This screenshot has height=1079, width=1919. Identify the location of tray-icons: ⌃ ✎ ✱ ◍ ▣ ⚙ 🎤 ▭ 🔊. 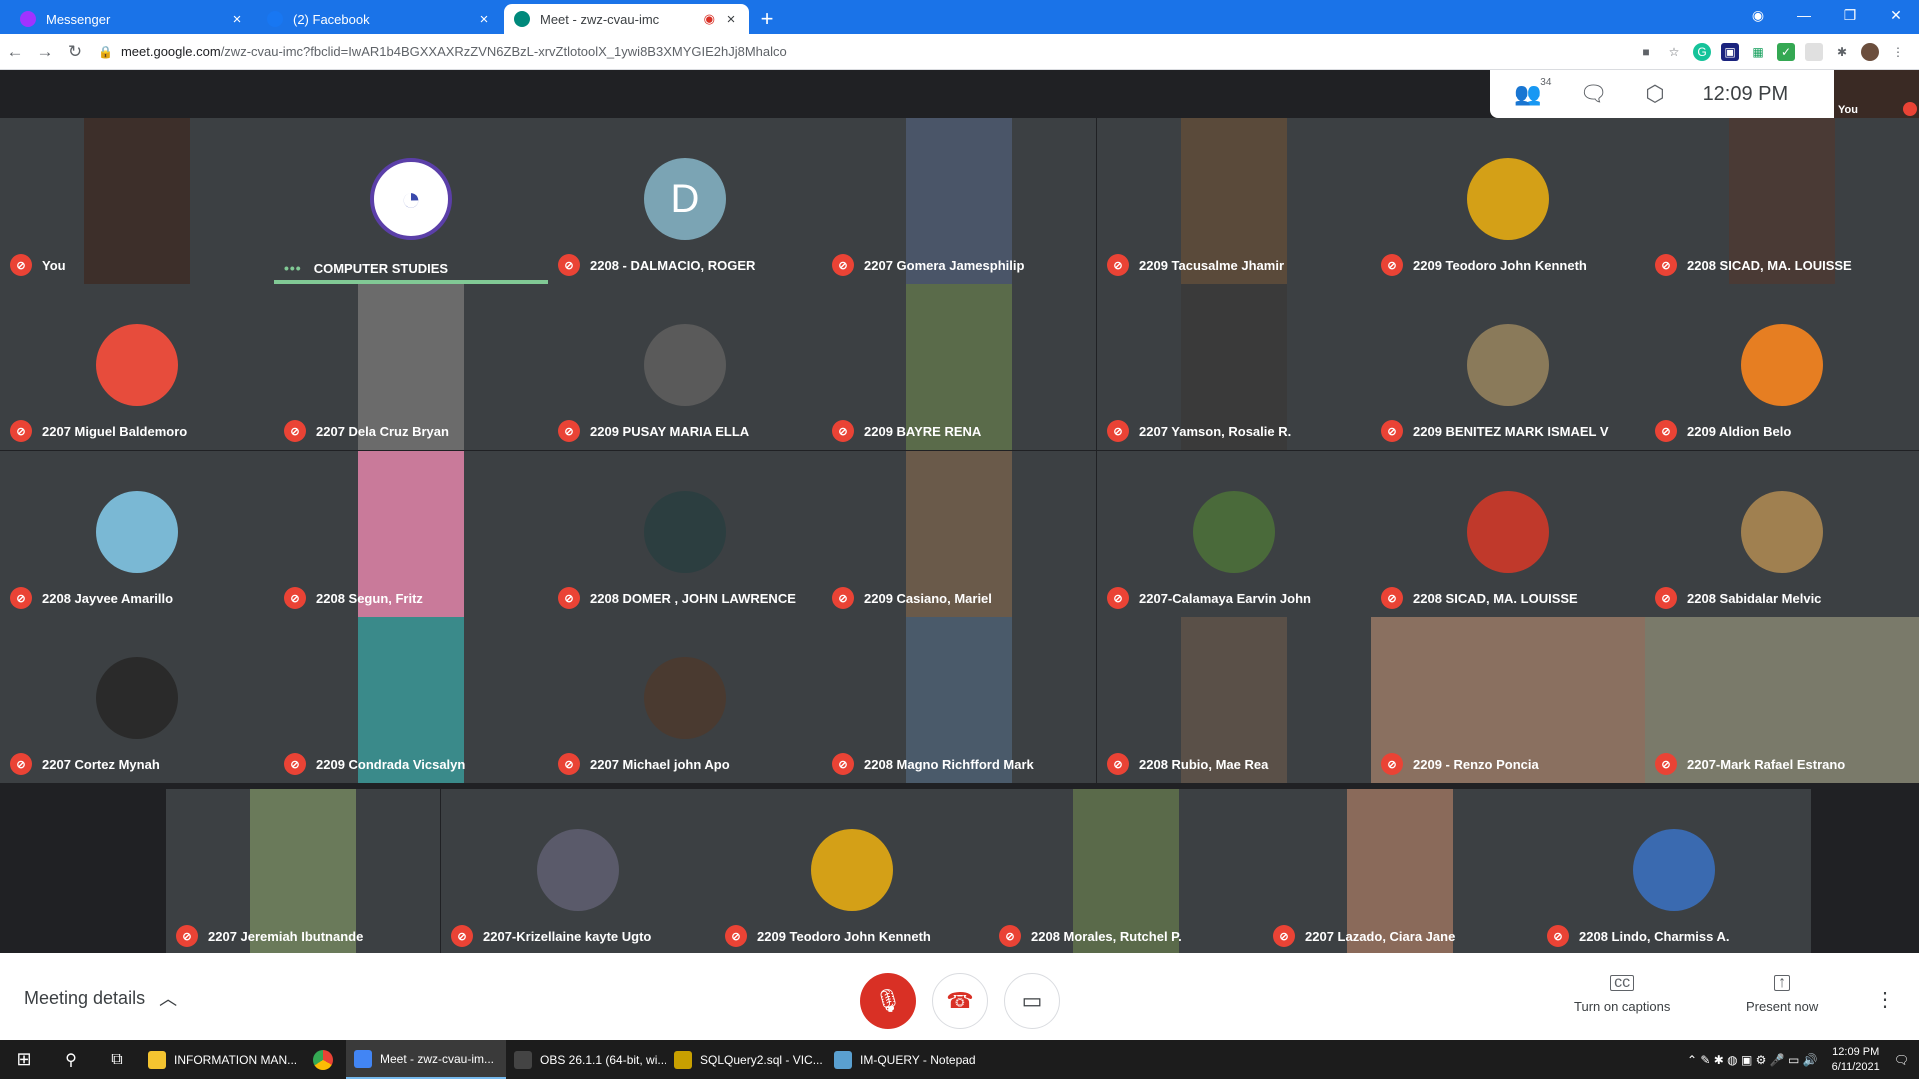
(1752, 1060).